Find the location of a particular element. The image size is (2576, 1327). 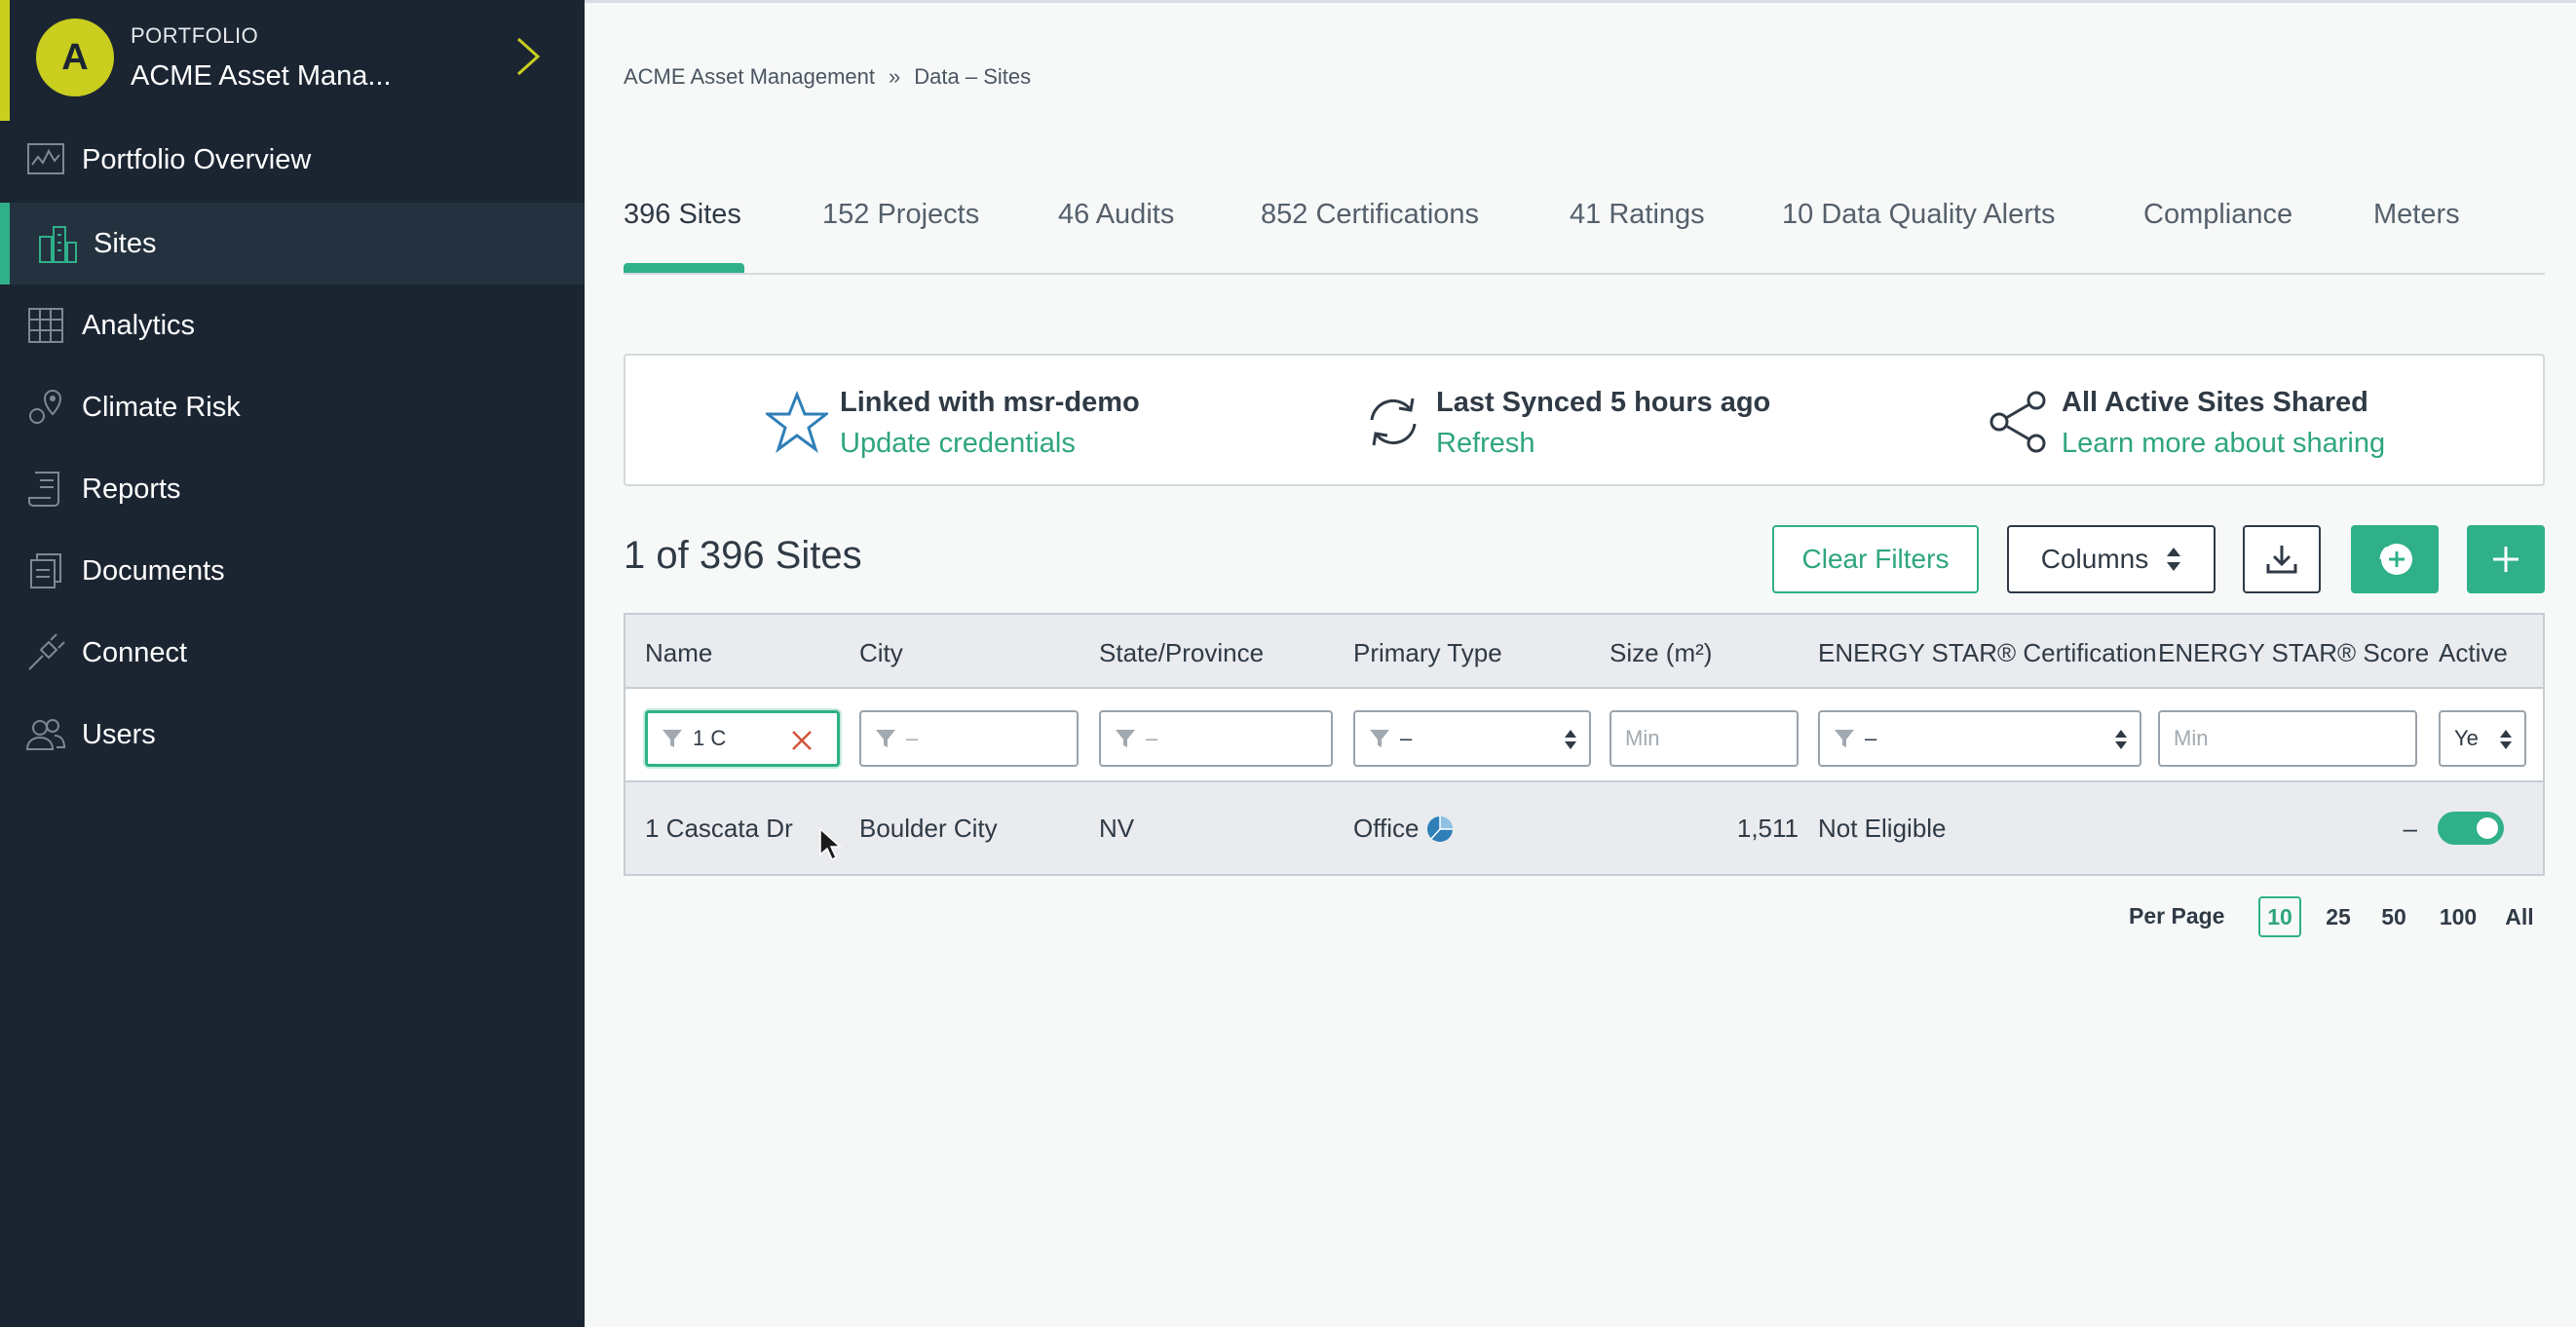

size-min-input: Min is located at coordinates (1704, 739).